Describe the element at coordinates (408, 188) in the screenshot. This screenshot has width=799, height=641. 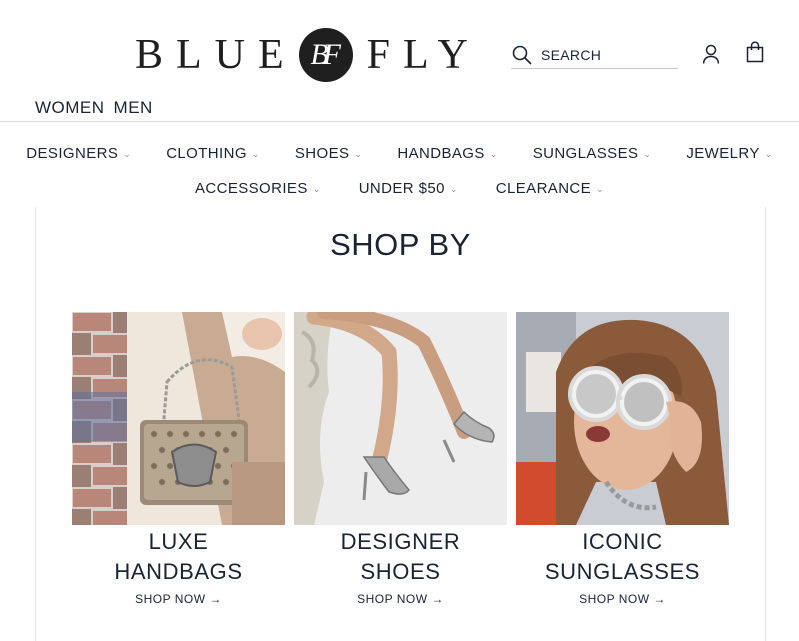
I see `nav-item-under-50: UNDER $50 ⌄` at that location.